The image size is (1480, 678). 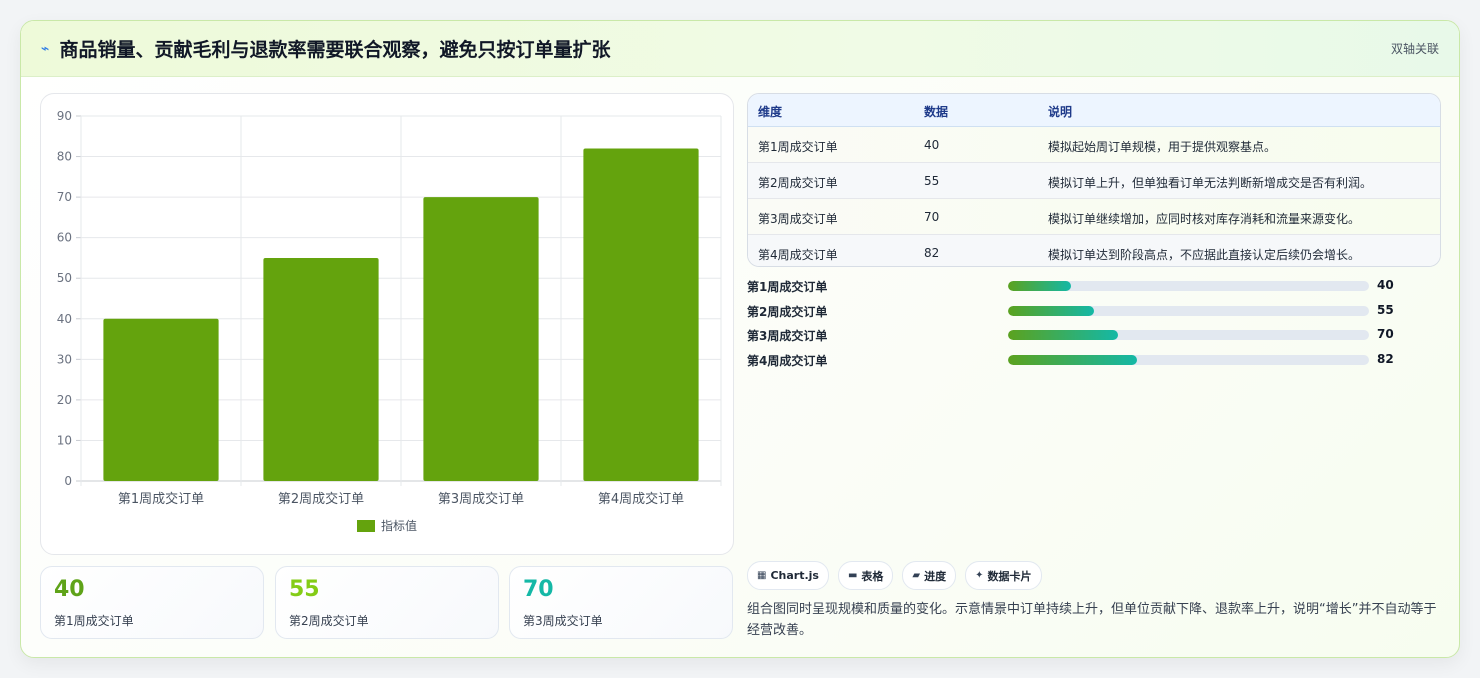 What do you see at coordinates (64, 440) in the screenshot?
I see `y-tick-label: 10` at bounding box center [64, 440].